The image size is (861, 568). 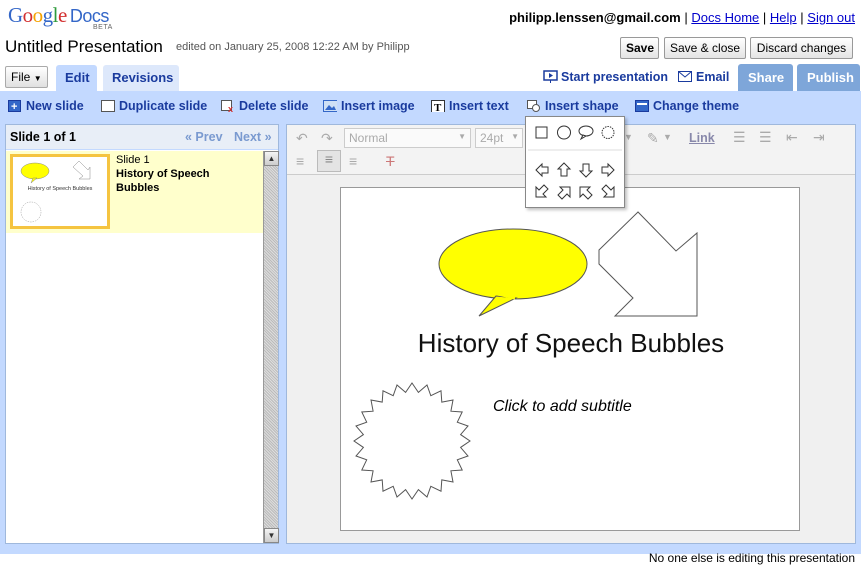 I want to click on publish-button: Publish, so click(x=828, y=77).